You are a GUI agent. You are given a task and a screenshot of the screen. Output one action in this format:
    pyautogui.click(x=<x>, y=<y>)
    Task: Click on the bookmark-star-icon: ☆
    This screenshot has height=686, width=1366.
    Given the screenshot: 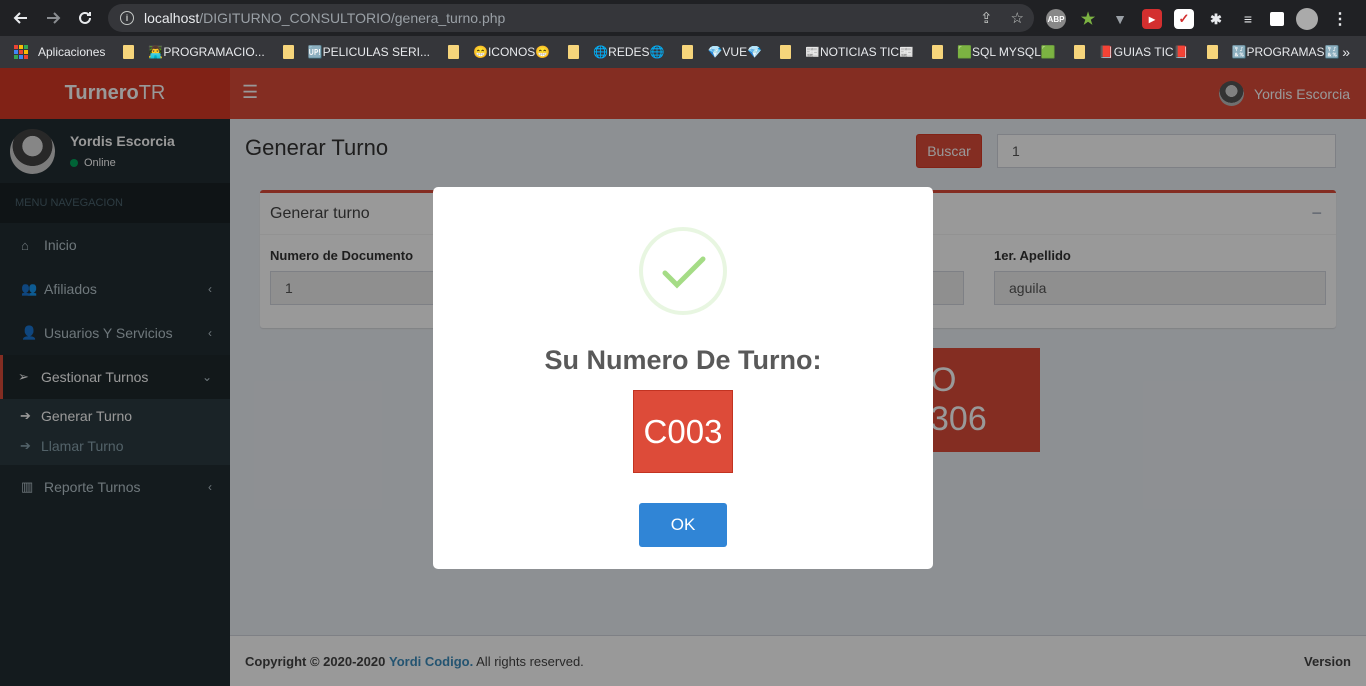 What is the action you would take?
    pyautogui.click(x=1017, y=18)
    